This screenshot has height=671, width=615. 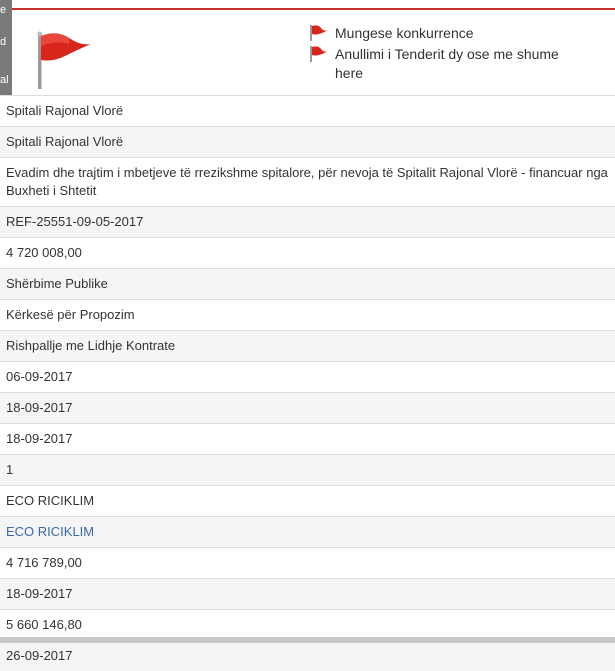 I want to click on left-panel-text-fragment: d, so click(x=3, y=42).